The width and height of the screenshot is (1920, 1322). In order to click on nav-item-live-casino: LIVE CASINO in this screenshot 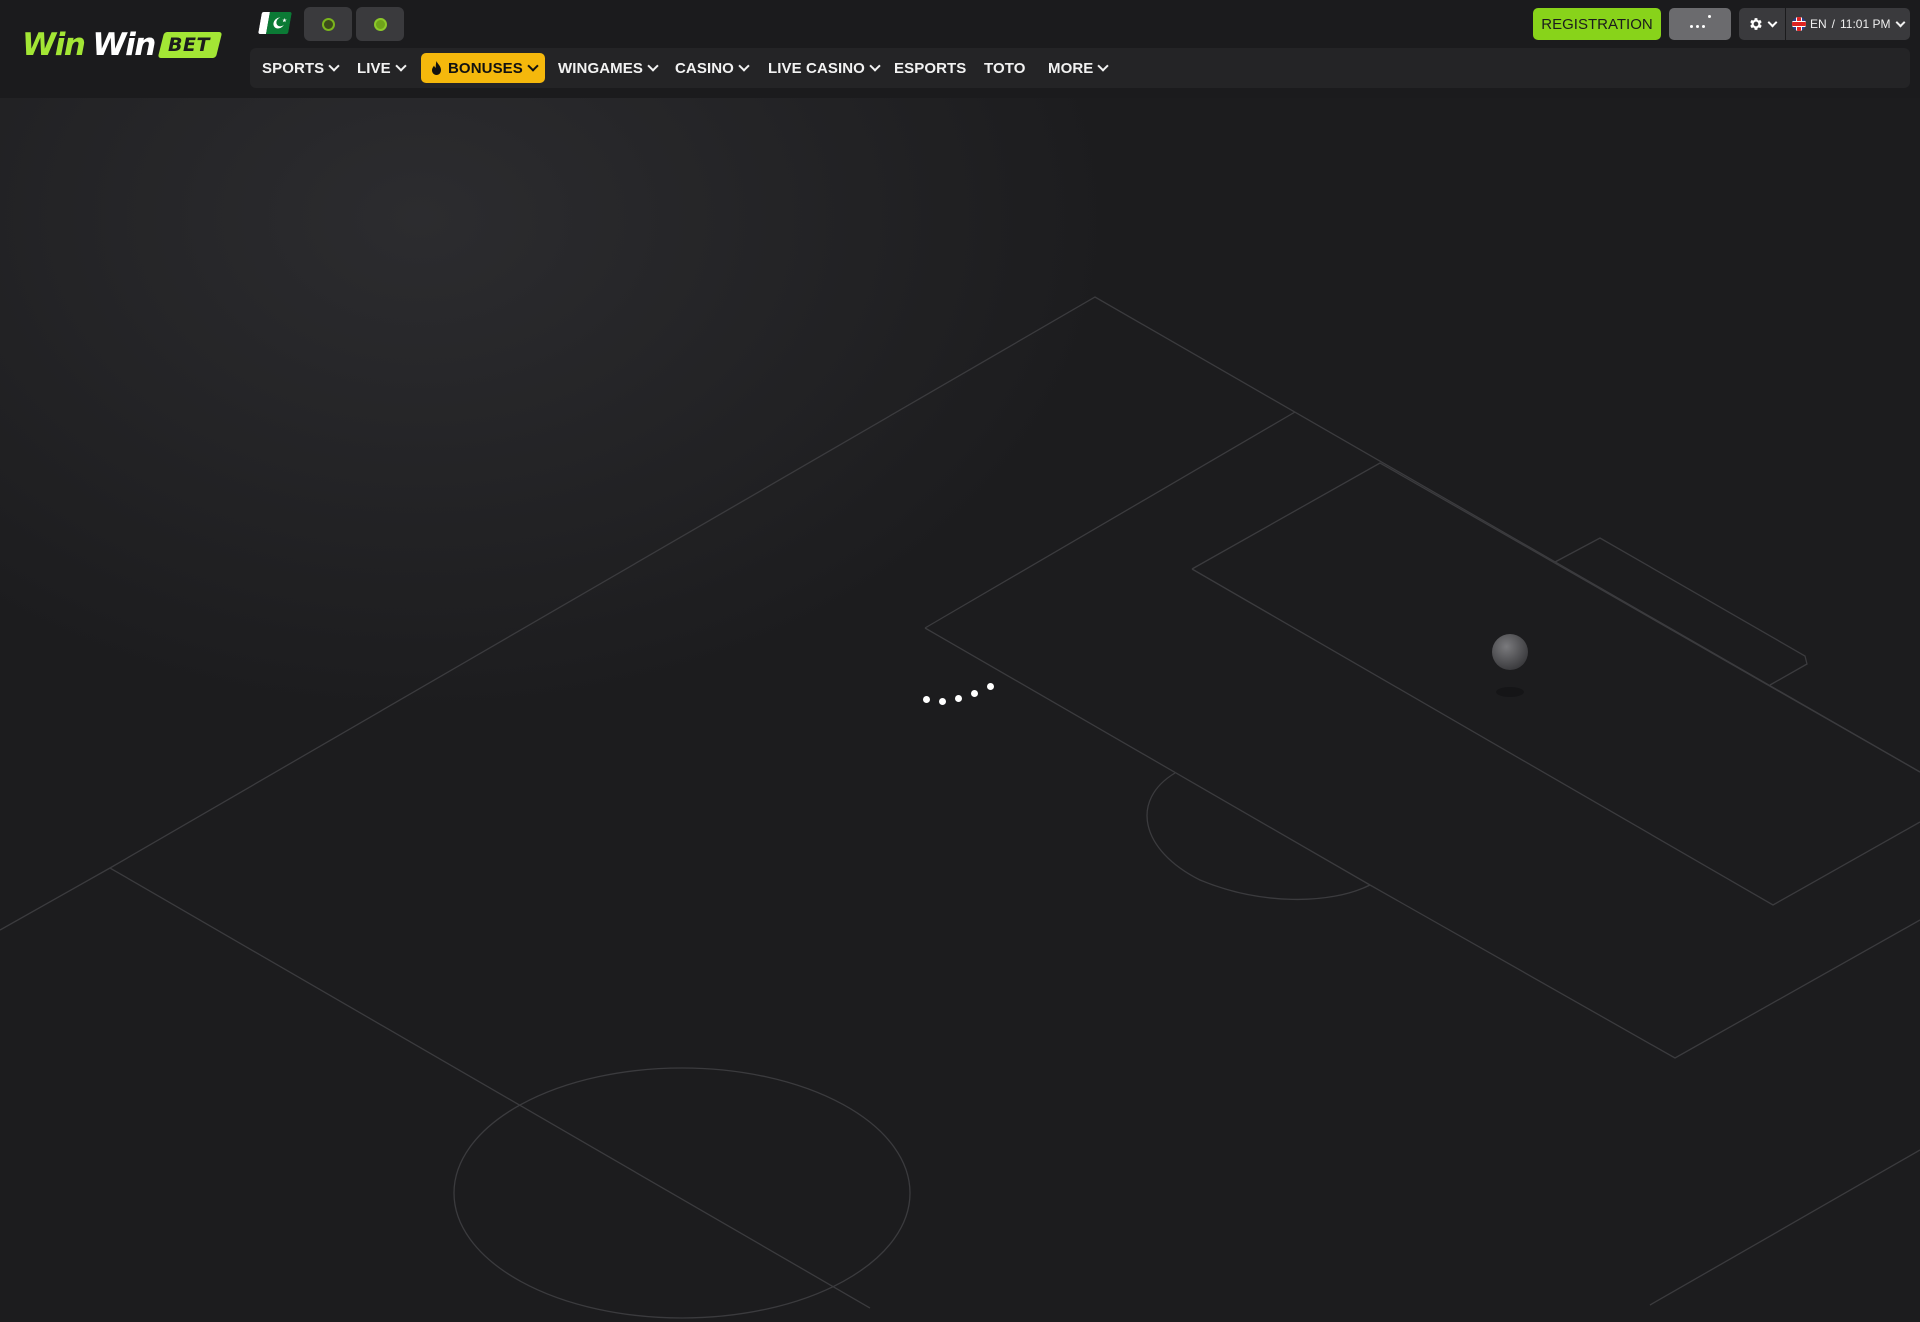, I will do `click(824, 68)`.